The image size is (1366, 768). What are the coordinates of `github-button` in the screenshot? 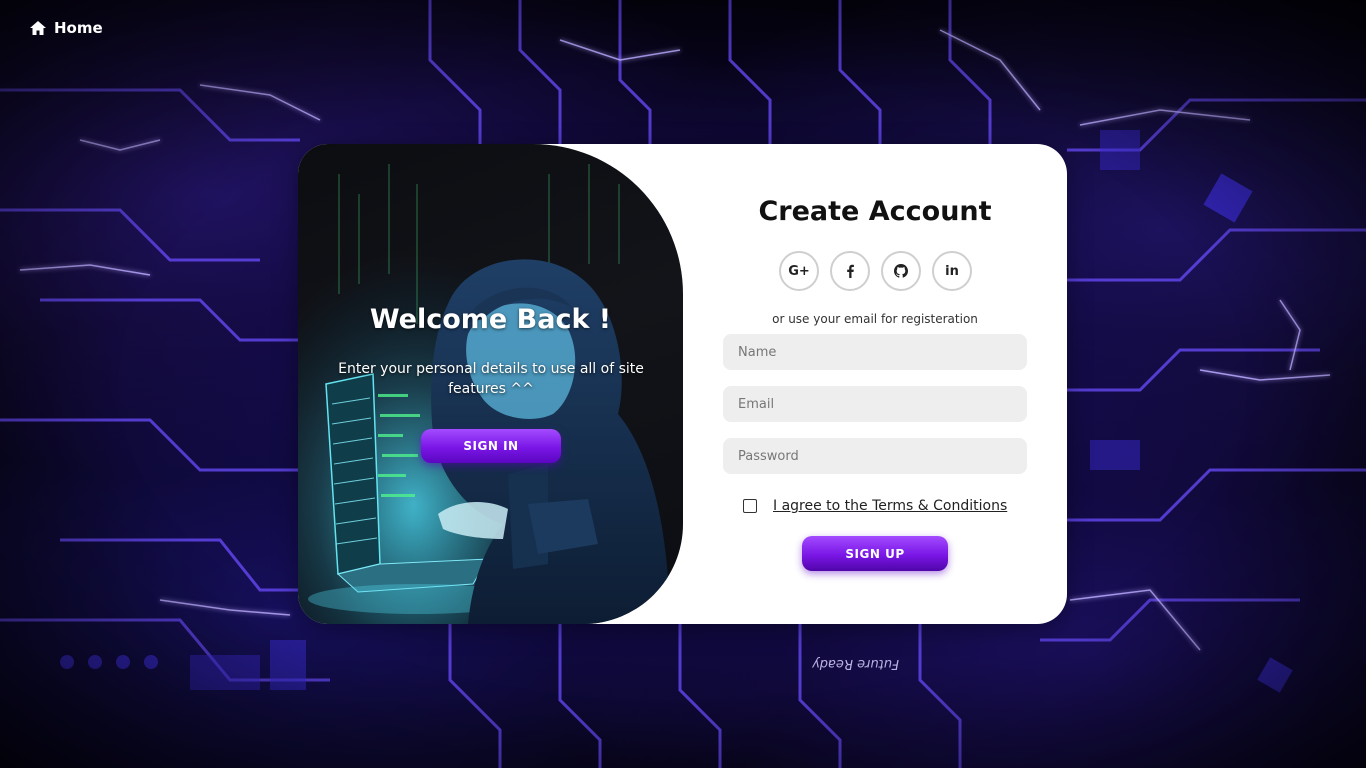 It's located at (901, 271).